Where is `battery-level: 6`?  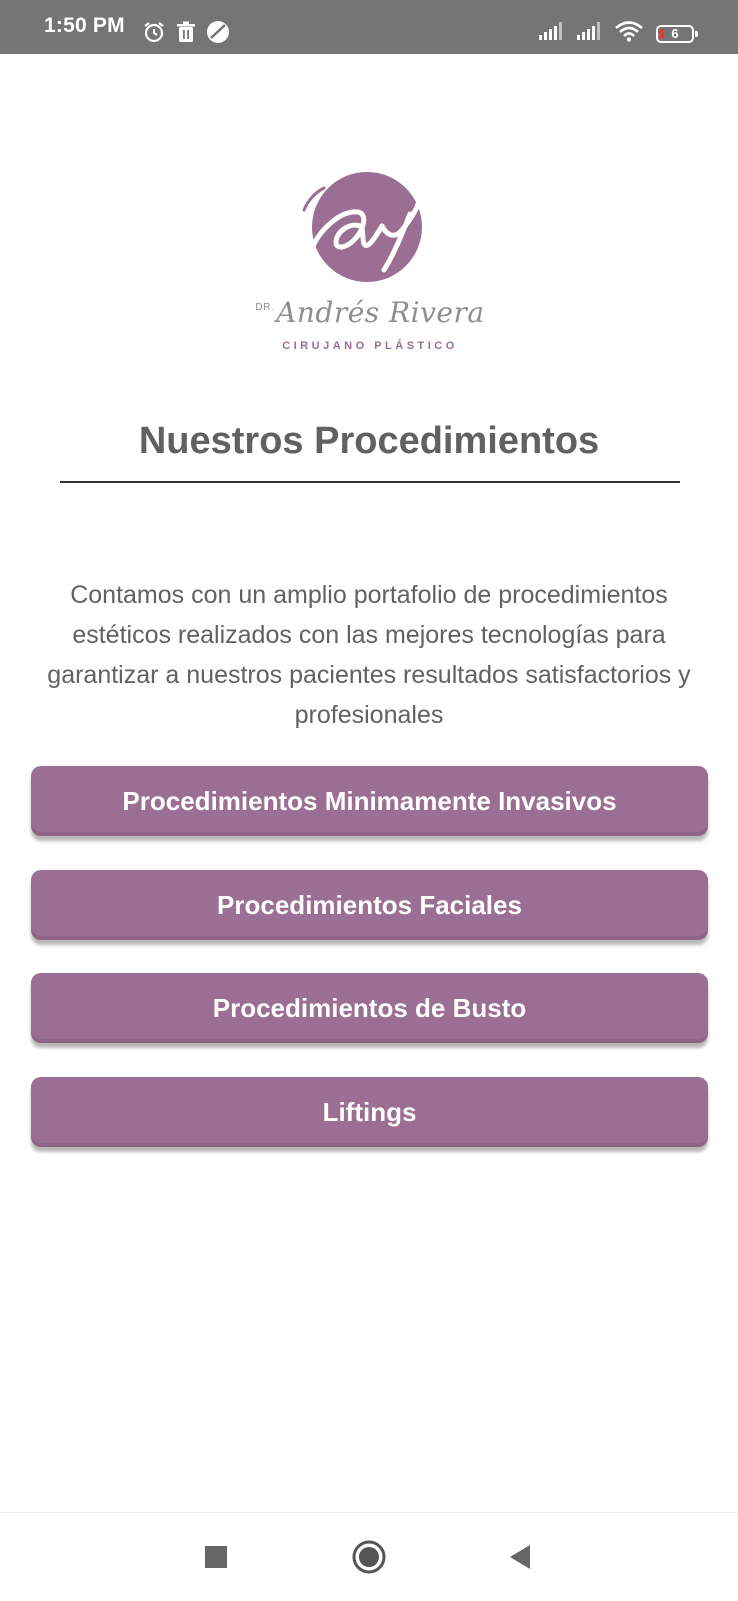
battery-level: 6 is located at coordinates (675, 33).